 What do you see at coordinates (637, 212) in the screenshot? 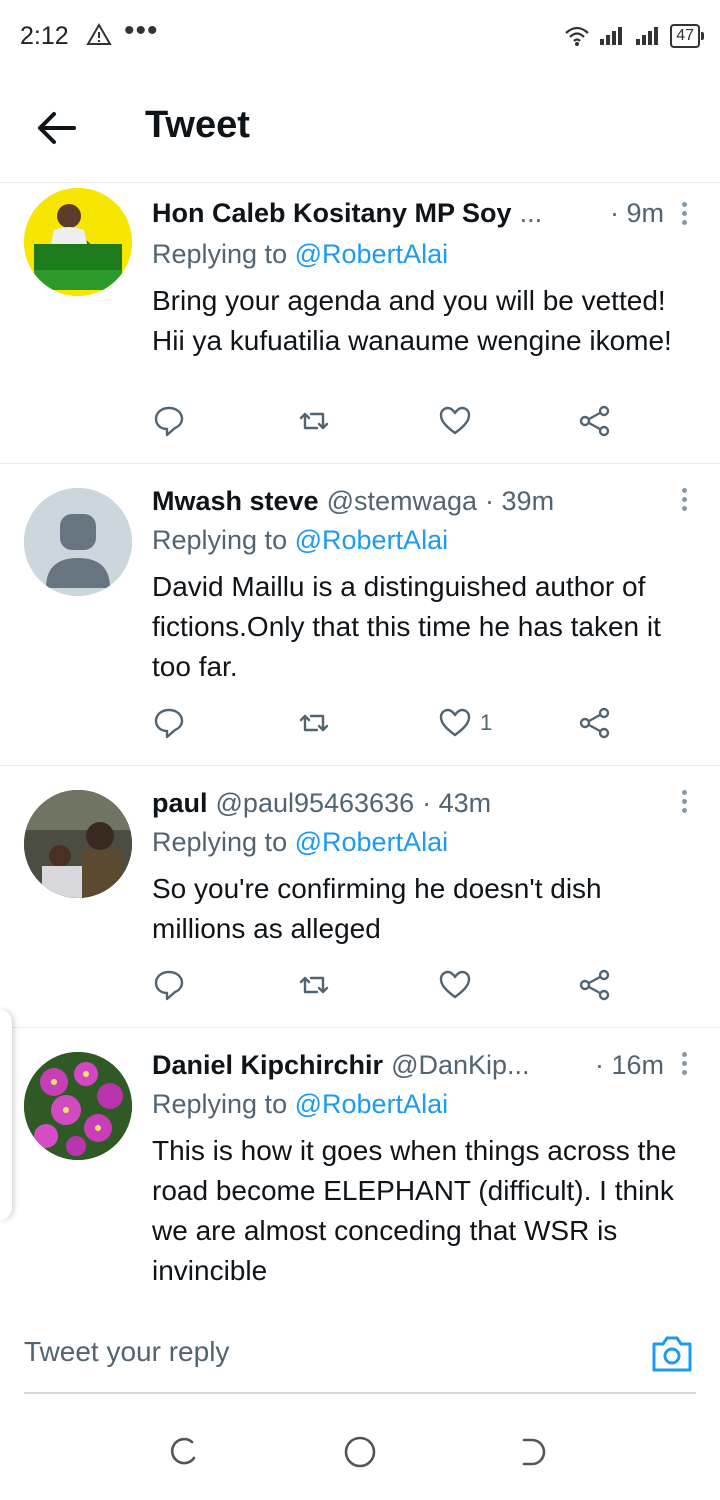
I see `tweet-time: · 9m` at bounding box center [637, 212].